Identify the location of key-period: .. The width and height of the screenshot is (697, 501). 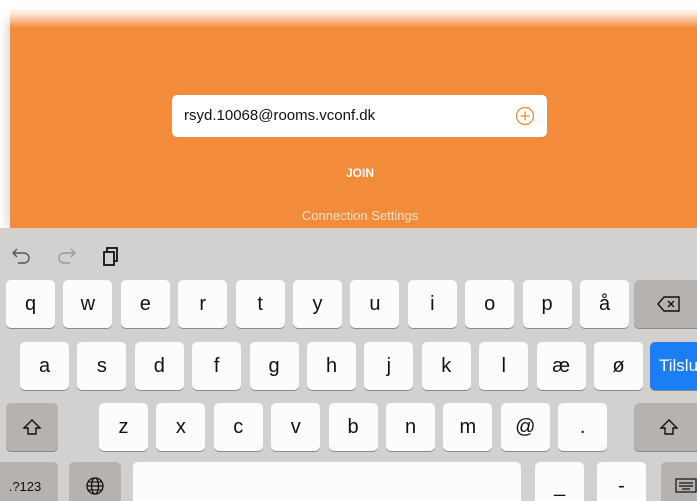
(583, 427).